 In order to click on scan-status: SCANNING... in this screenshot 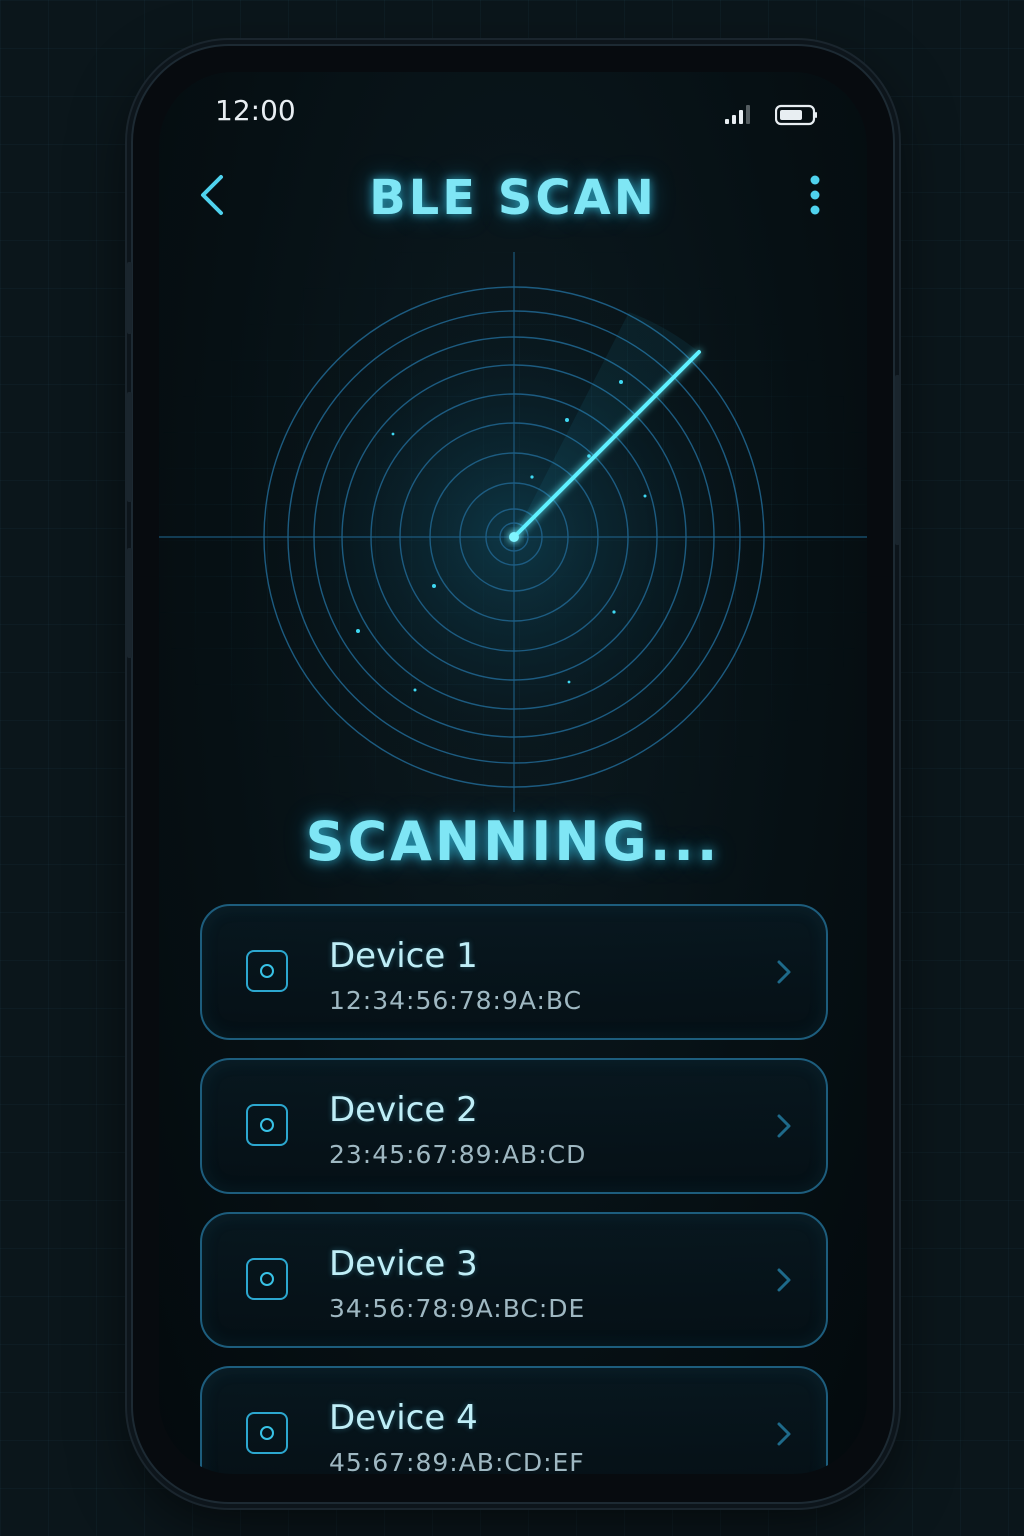, I will do `click(513, 841)`.